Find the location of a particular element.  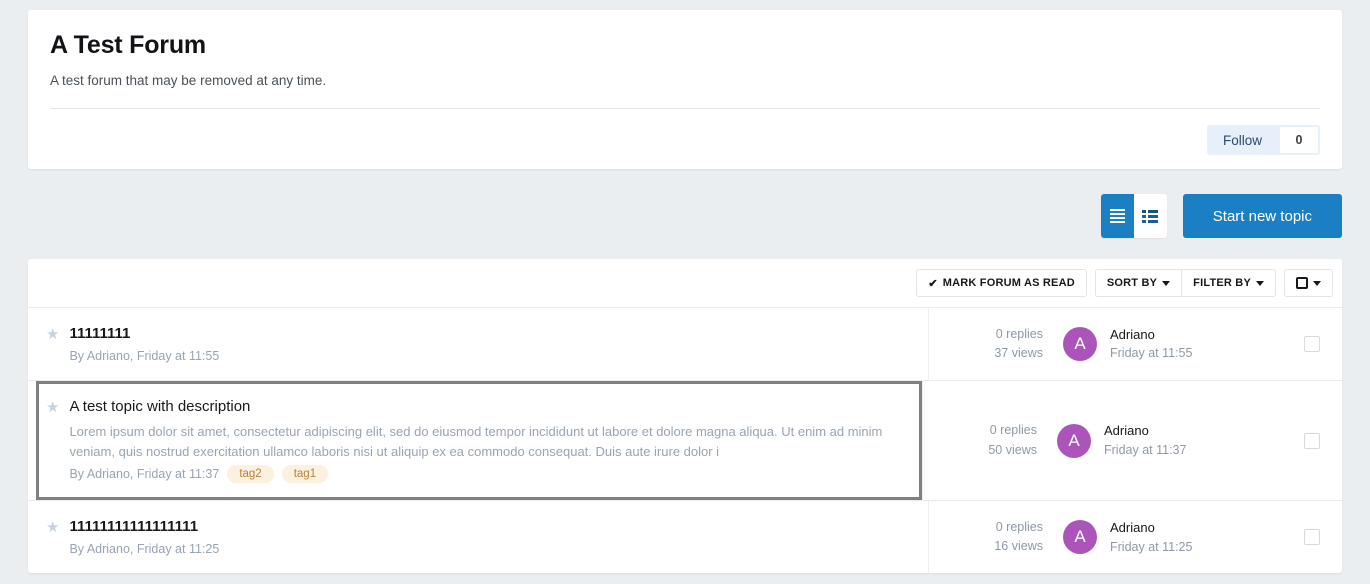

topic-side: 0 replies 37 views A Adriano Friday at 11:55 is located at coordinates (1135, 344).